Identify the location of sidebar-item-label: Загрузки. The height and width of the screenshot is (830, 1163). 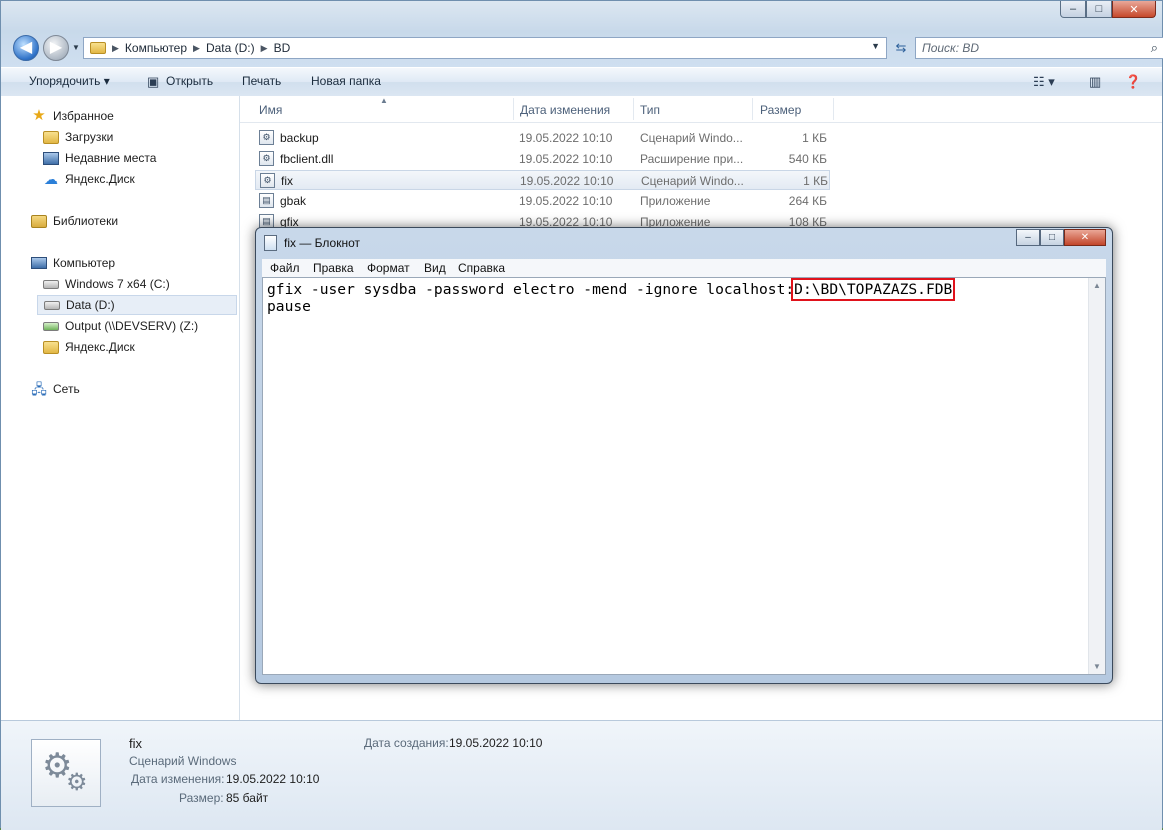
(89, 137).